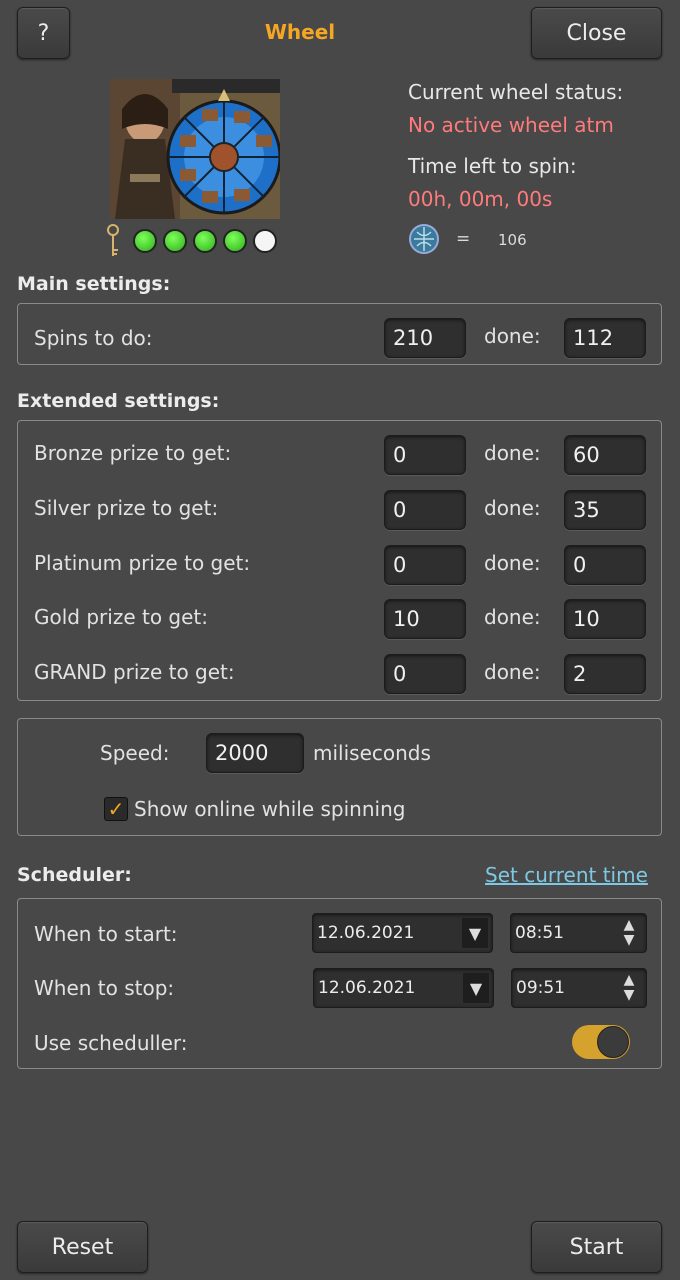 This screenshot has height=1280, width=680. What do you see at coordinates (367, 988) in the screenshot?
I see `stop-date-value: 12.06.2021` at bounding box center [367, 988].